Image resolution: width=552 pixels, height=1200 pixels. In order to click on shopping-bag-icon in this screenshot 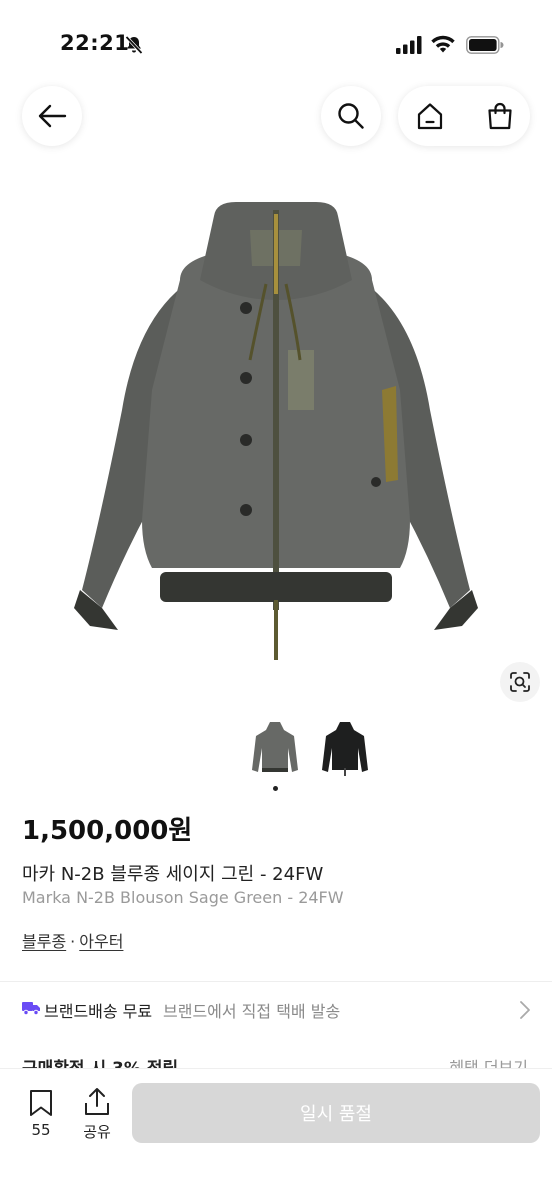, I will do `click(500, 116)`.